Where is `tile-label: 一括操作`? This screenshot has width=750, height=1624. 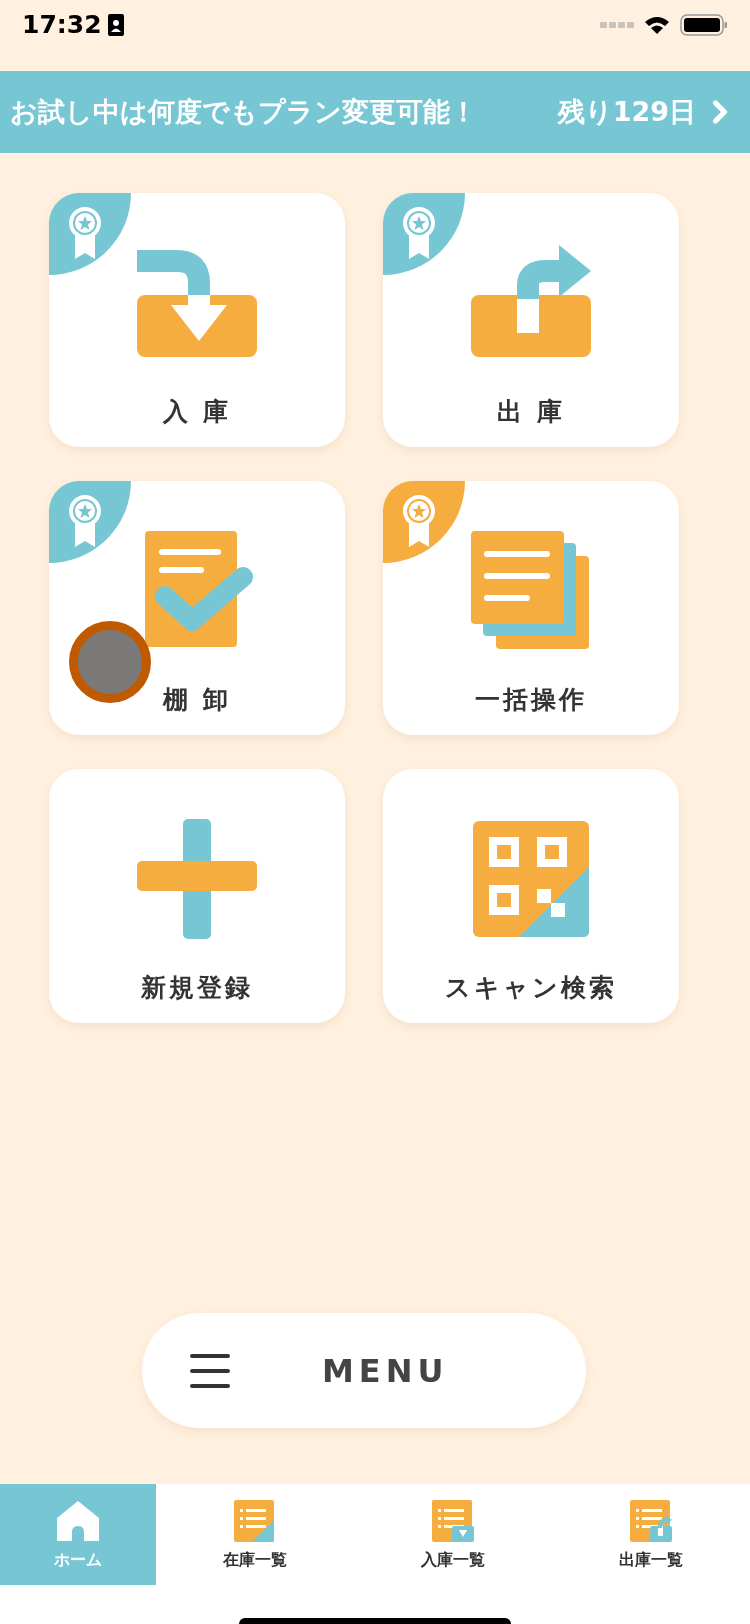 tile-label: 一括操作 is located at coordinates (531, 700).